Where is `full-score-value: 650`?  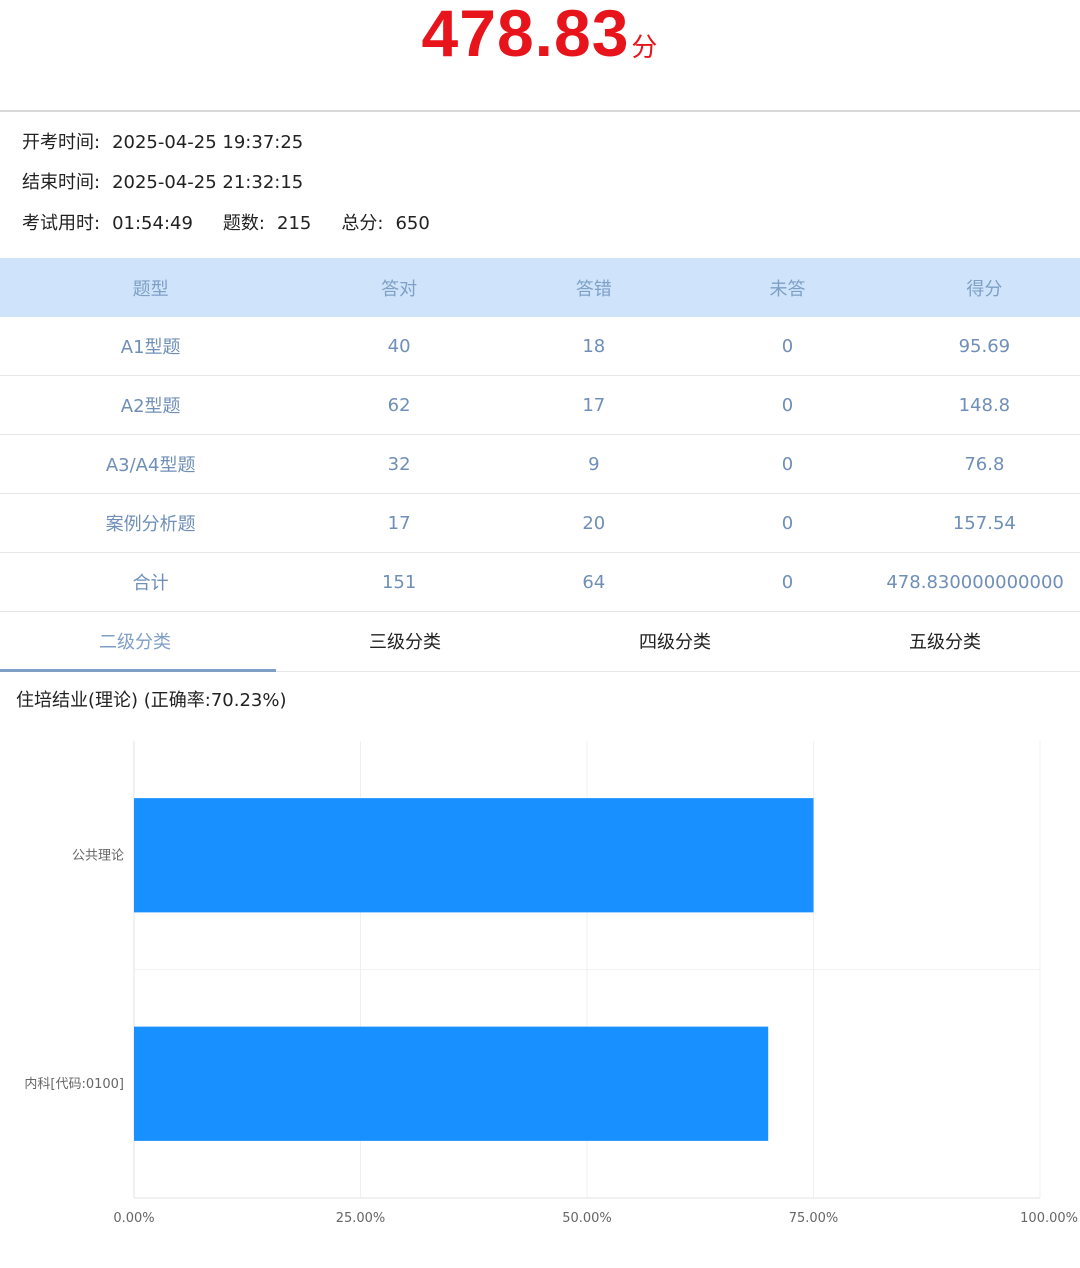
full-score-value: 650 is located at coordinates (412, 223).